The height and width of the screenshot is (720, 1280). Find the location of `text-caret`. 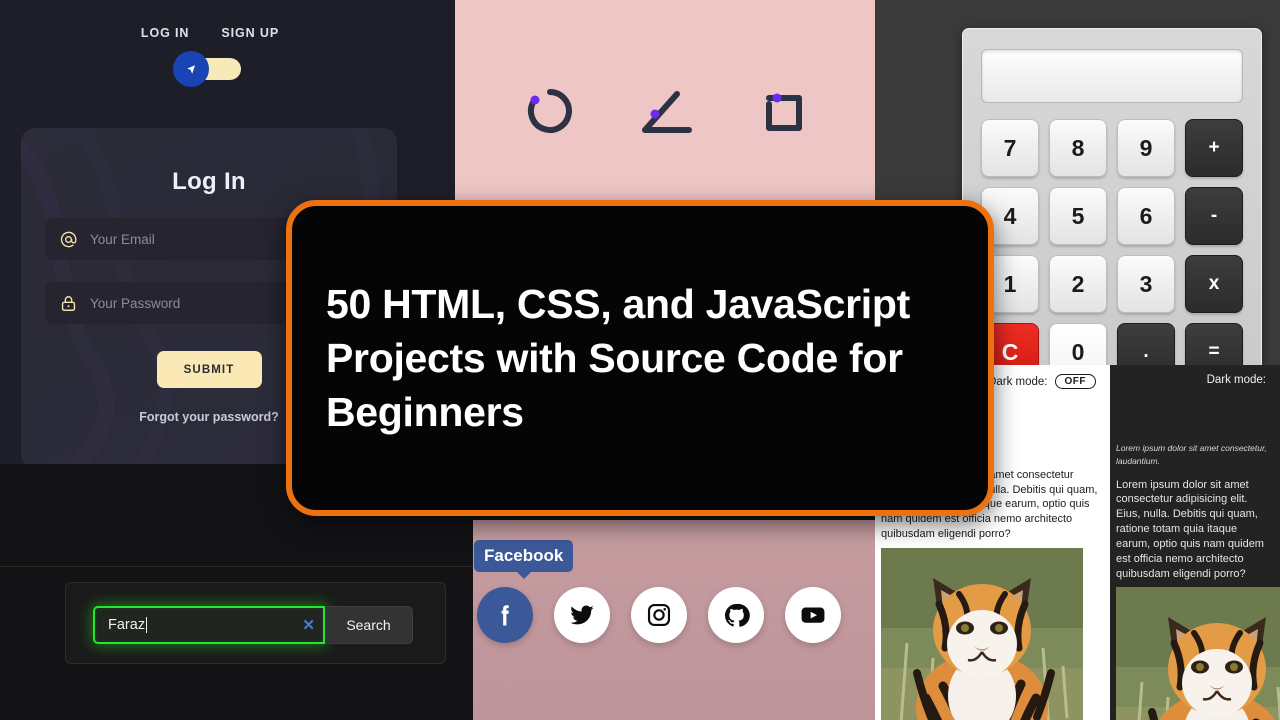

text-caret is located at coordinates (147, 625).